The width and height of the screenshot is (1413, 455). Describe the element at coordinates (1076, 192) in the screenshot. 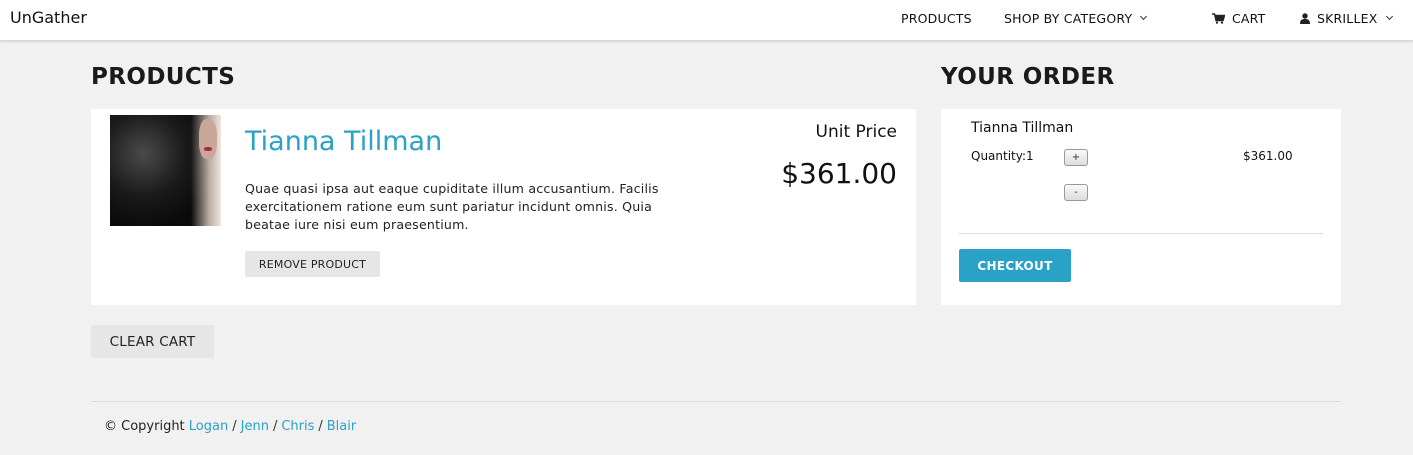

I see `quantity-decrease-button: -` at that location.